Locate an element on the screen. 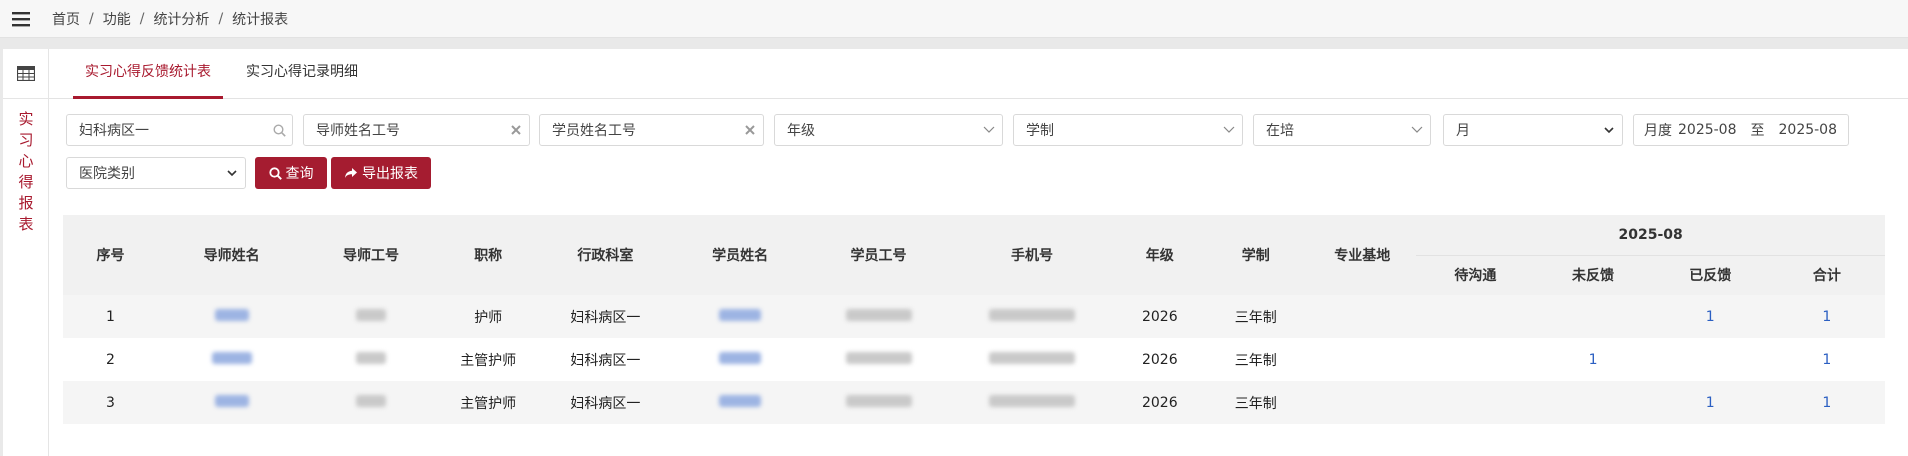 Image resolution: width=1908 pixels, height=456 pixels. header-system: 学制 is located at coordinates (1256, 255).